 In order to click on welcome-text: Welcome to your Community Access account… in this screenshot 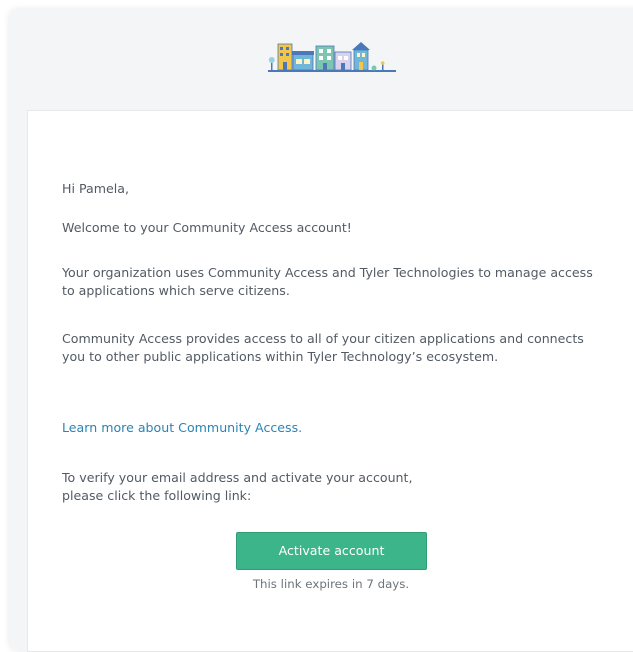, I will do `click(207, 227)`.